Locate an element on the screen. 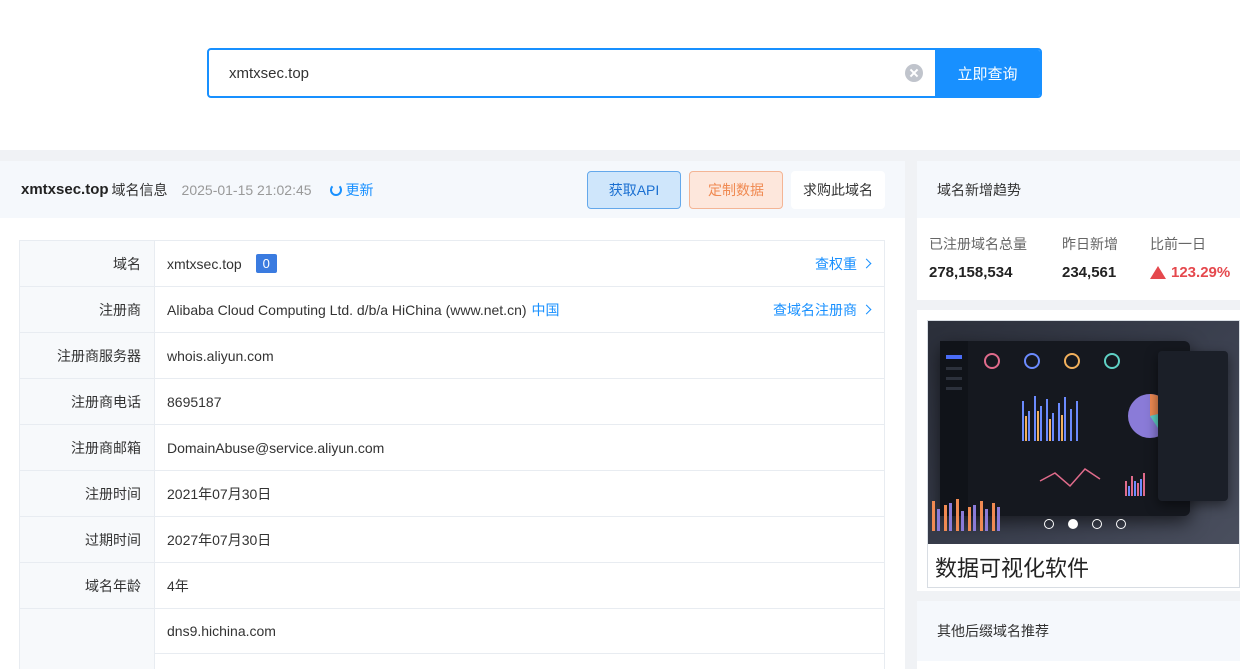 This screenshot has height=669, width=1240. search-input is located at coordinates (557, 73).